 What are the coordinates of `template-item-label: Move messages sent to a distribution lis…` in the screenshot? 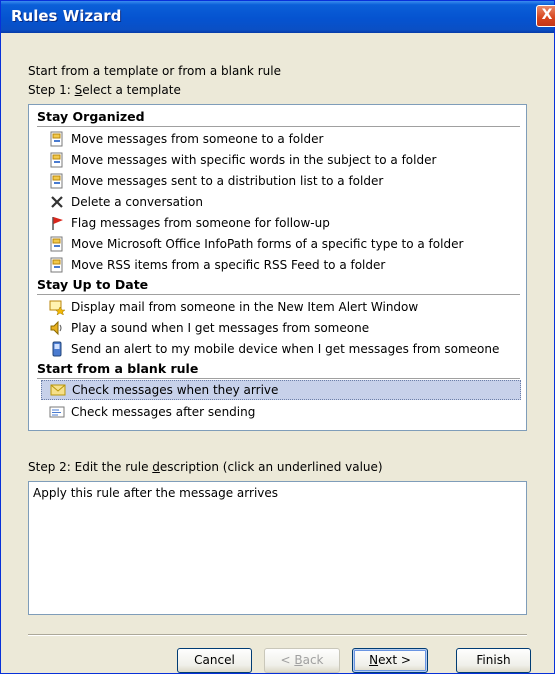 It's located at (227, 181).